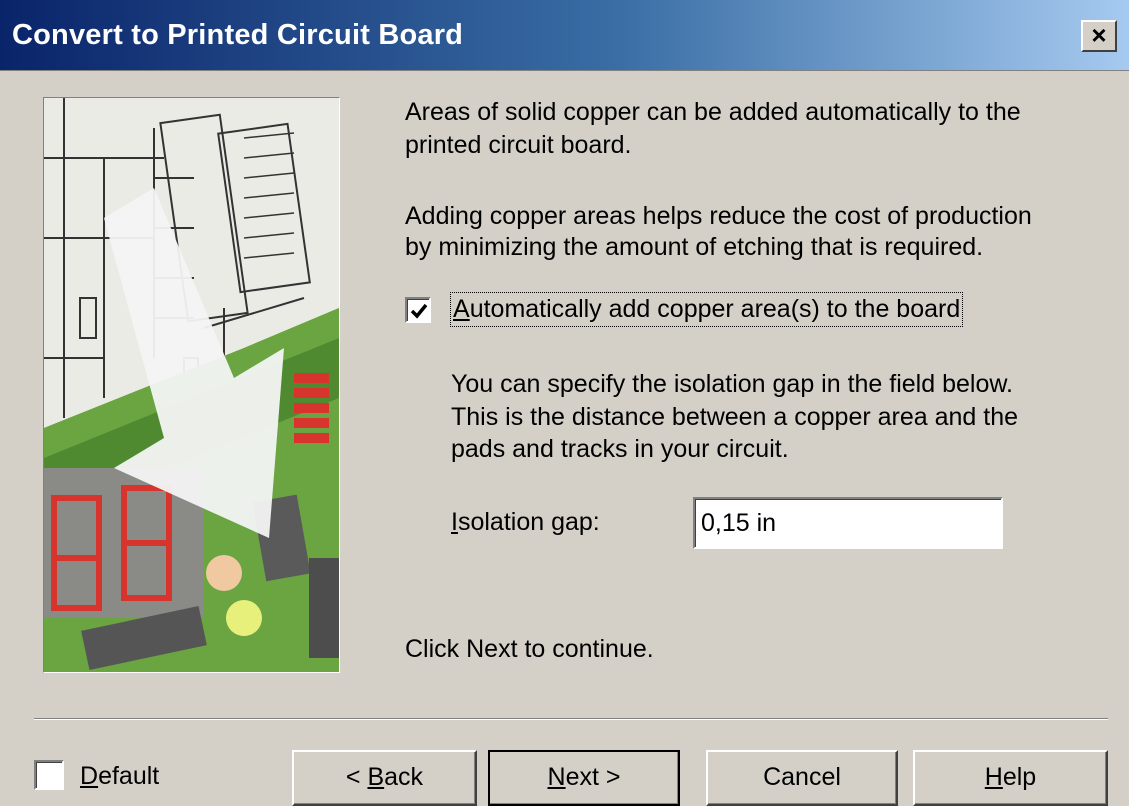 This screenshot has width=1129, height=806. I want to click on close-button: ×, so click(1099, 36).